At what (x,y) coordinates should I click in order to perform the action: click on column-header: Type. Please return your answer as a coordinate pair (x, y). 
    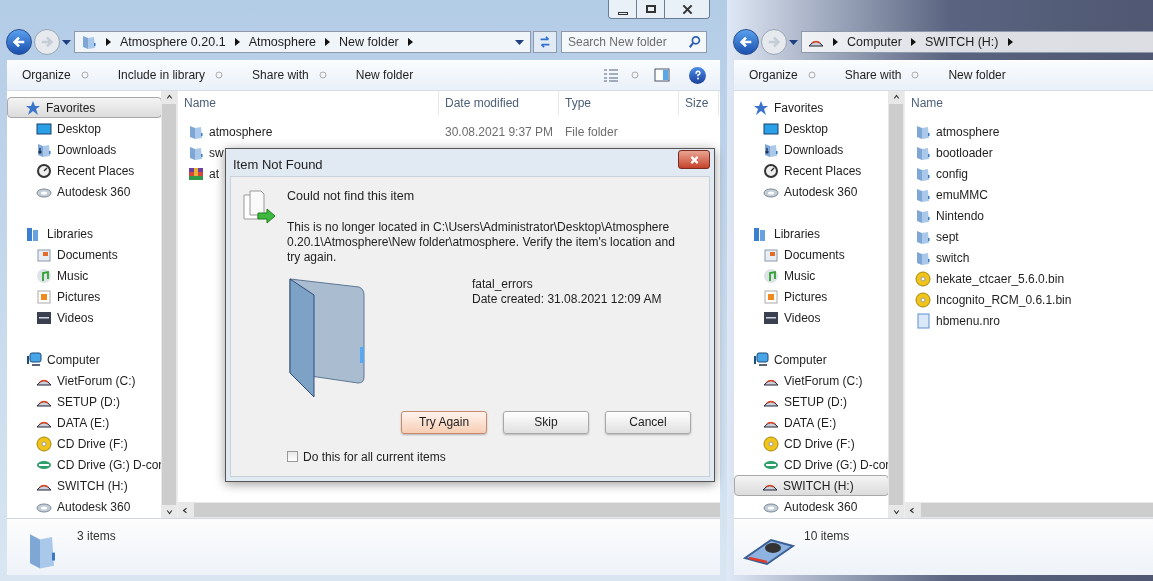
    Looking at the image, I should click on (619, 103).